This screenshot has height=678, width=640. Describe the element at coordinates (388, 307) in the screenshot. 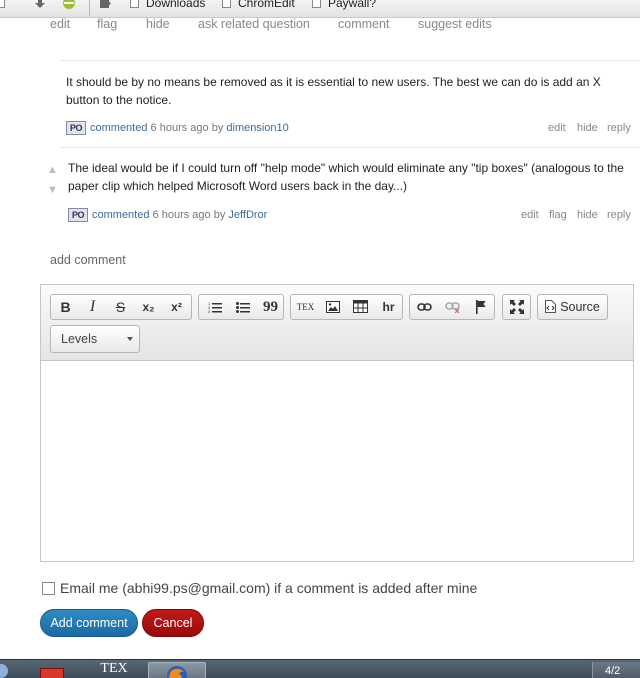

I see `horizontal-rule-button: hr` at that location.